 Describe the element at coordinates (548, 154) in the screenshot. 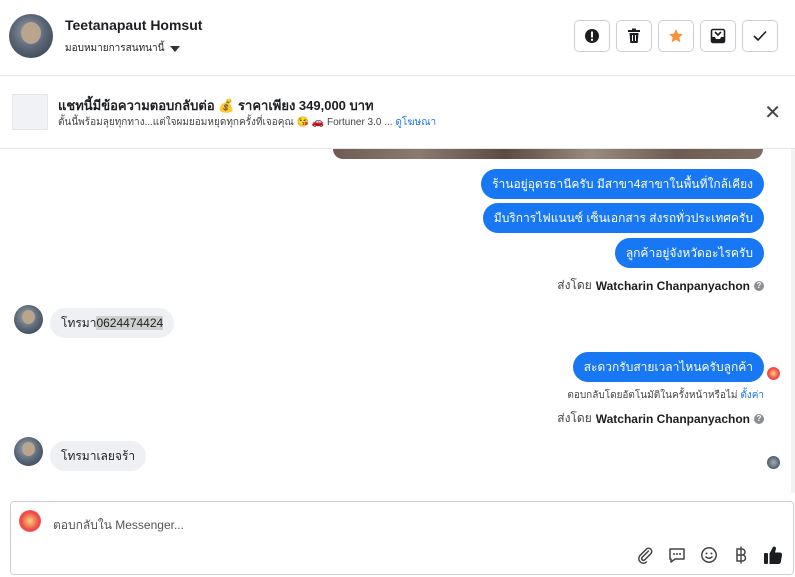

I see `shared-photo` at that location.